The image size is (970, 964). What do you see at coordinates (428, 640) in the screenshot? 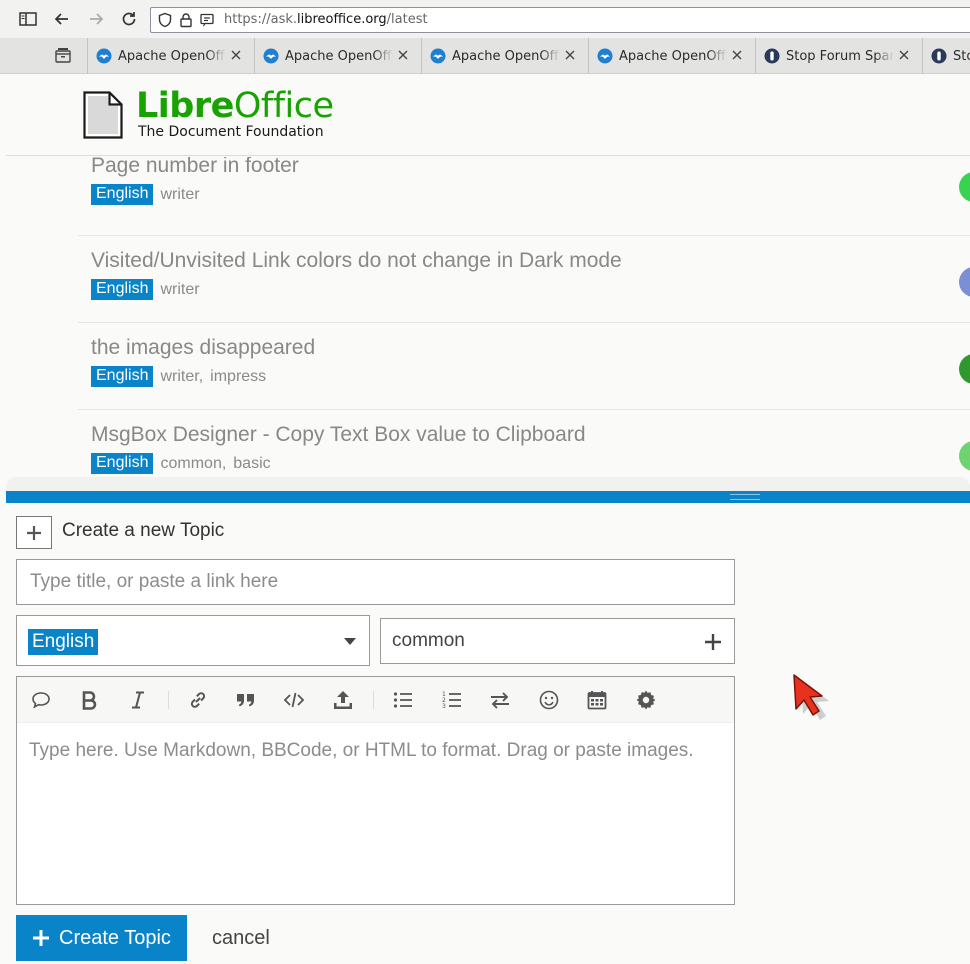
I see `tag-value: common` at bounding box center [428, 640].